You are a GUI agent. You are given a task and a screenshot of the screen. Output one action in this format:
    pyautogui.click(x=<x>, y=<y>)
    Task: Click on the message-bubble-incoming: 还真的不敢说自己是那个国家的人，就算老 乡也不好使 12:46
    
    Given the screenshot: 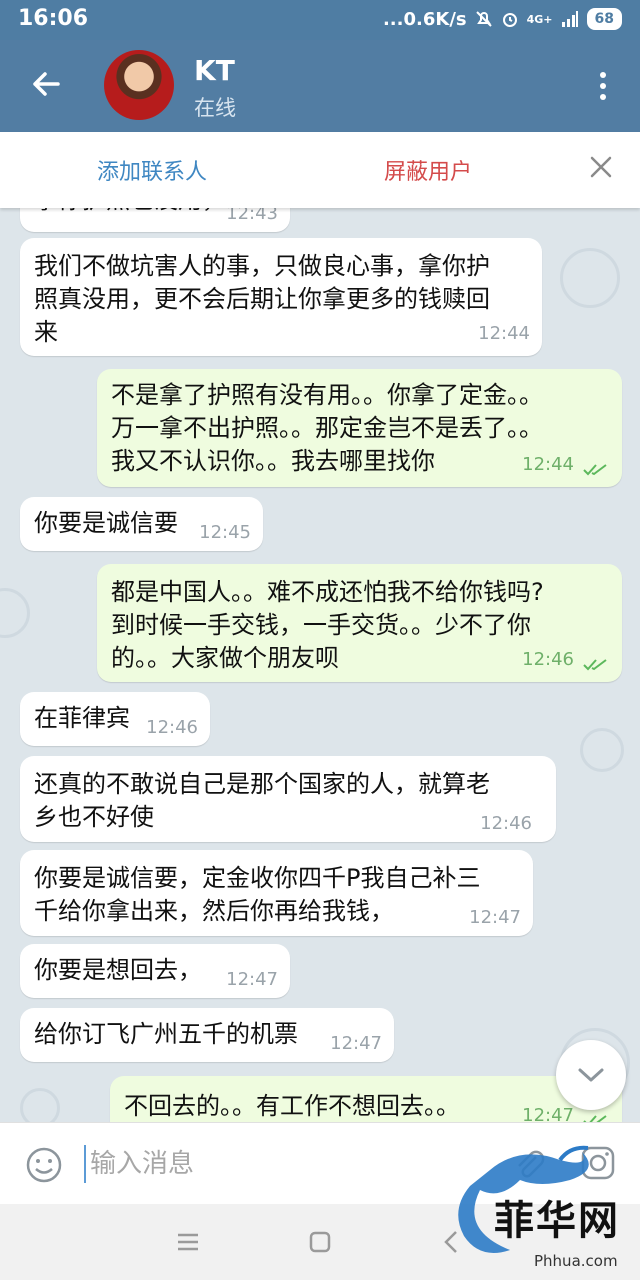 What is the action you would take?
    pyautogui.click(x=288, y=799)
    